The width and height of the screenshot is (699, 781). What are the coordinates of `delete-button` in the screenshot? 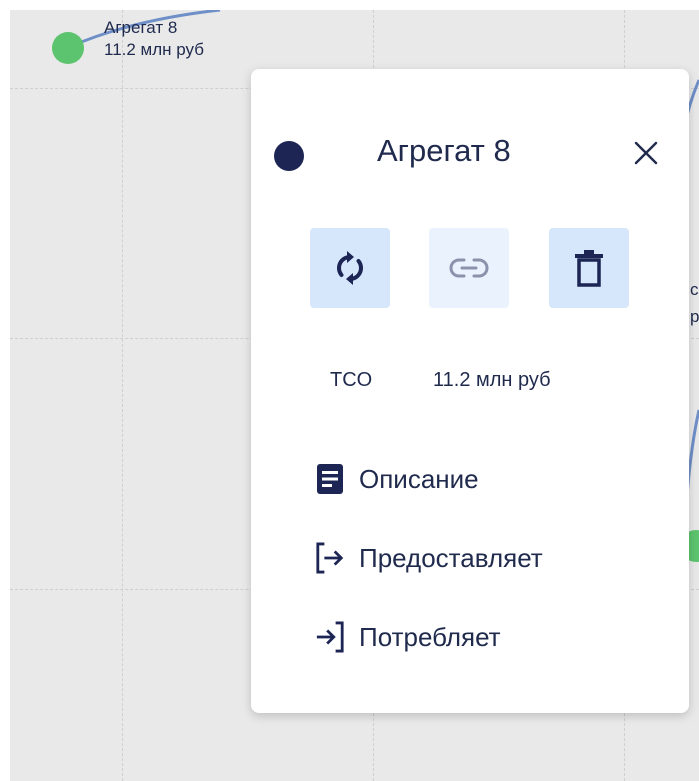 It's located at (589, 268).